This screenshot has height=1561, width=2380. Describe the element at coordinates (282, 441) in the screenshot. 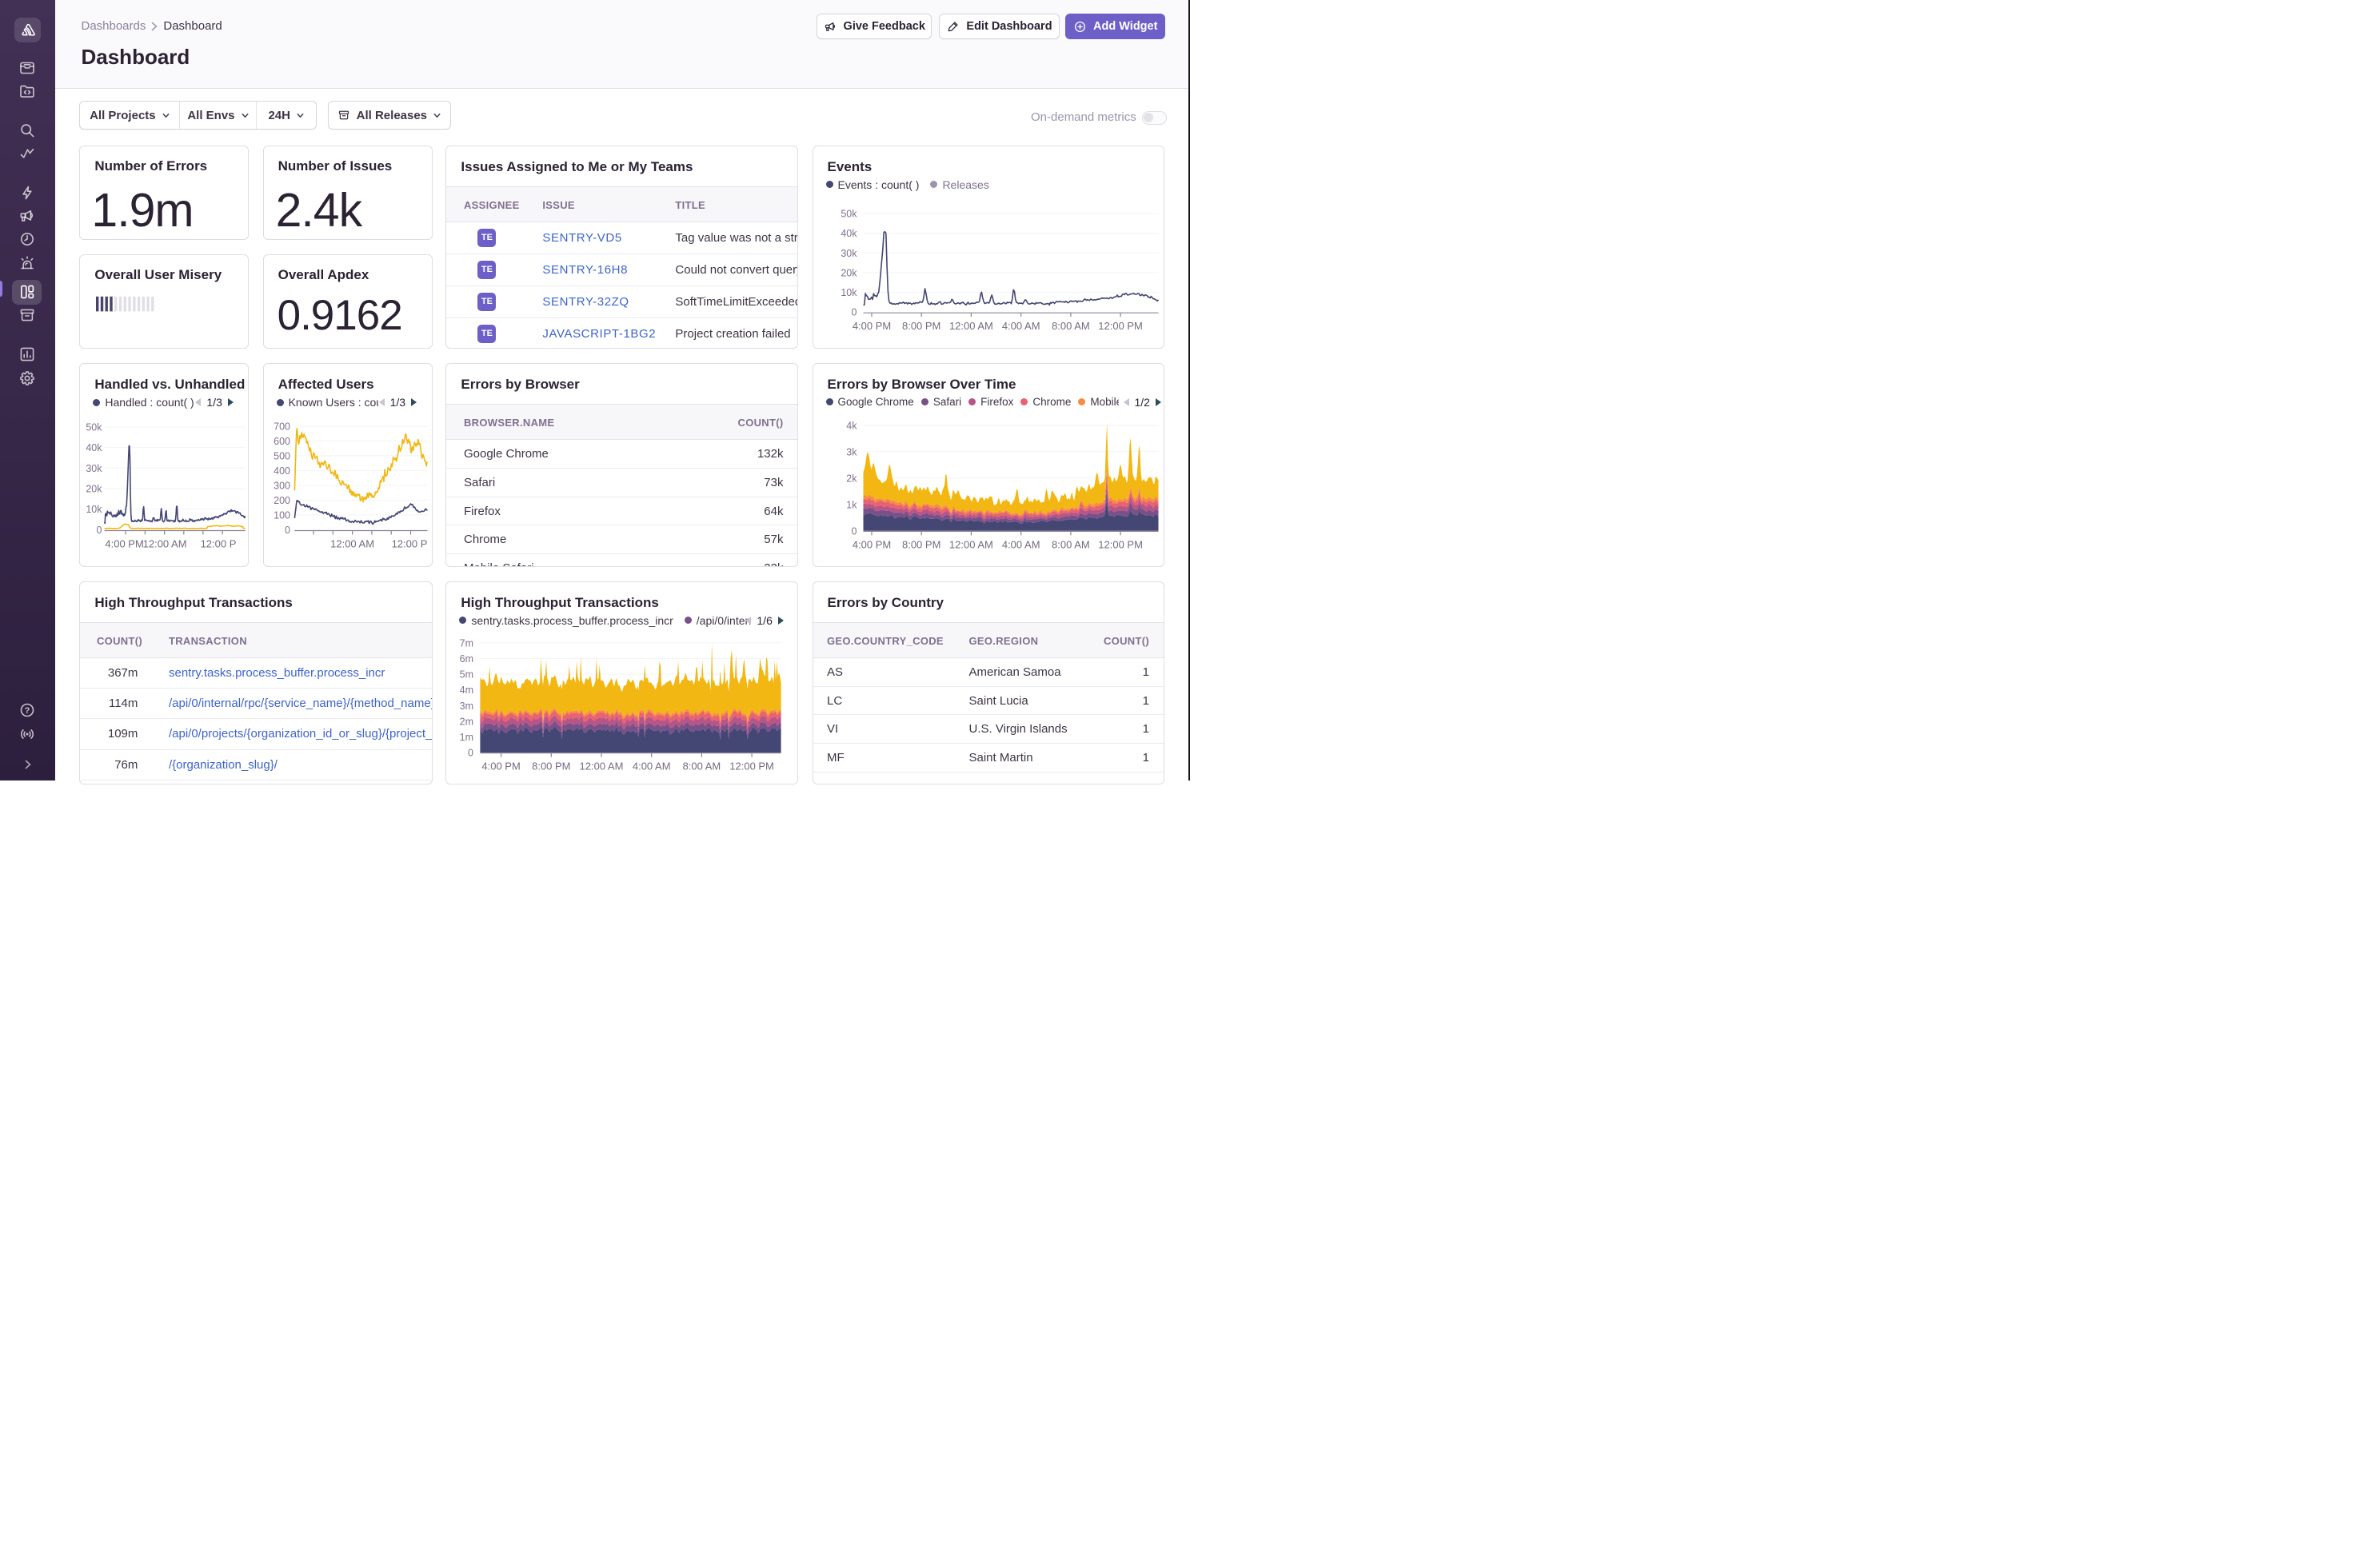

I see `svg-text: 600` at that location.